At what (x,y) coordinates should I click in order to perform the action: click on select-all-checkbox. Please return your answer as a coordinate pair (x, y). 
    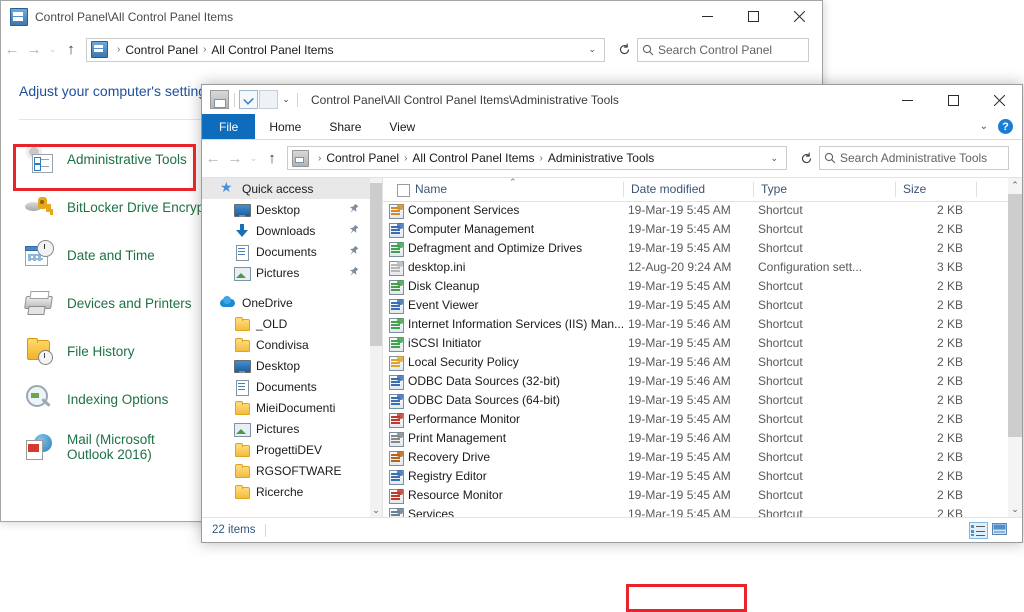
    Looking at the image, I should click on (403, 190).